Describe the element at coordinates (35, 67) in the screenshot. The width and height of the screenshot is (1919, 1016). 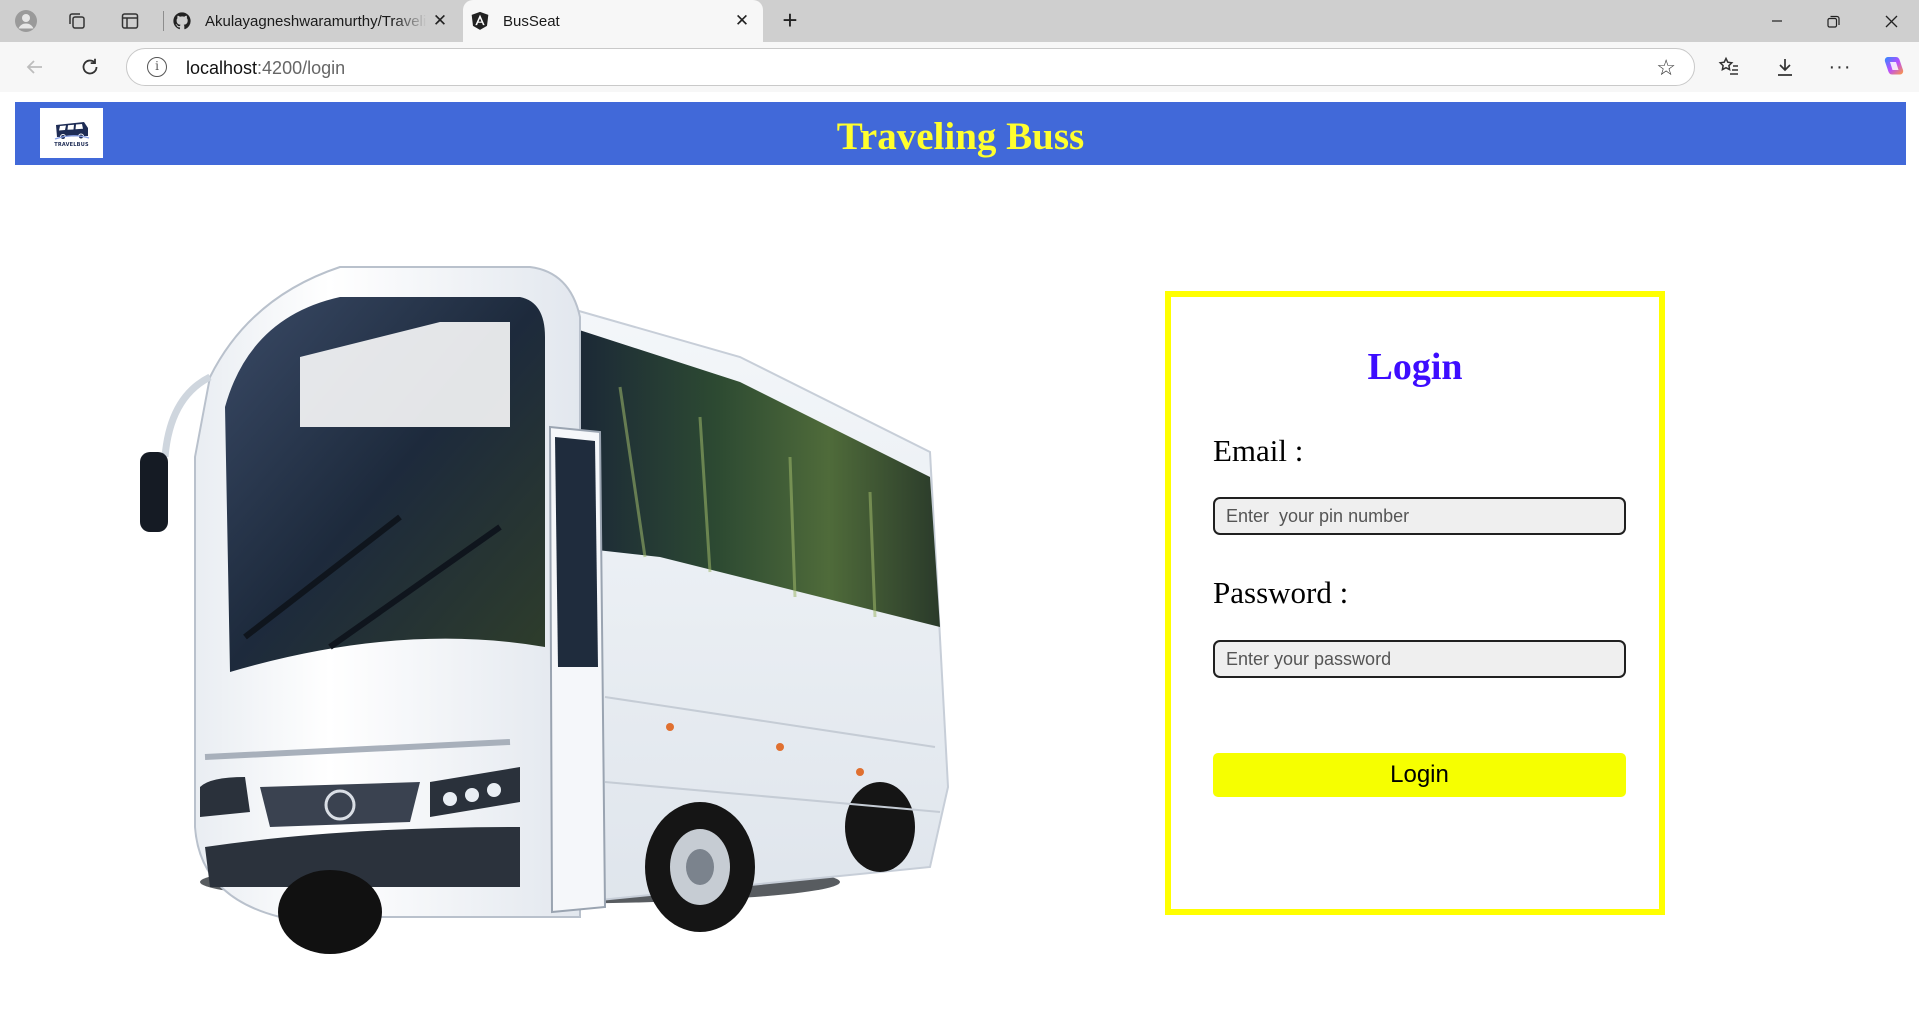
I see `back-icon` at that location.